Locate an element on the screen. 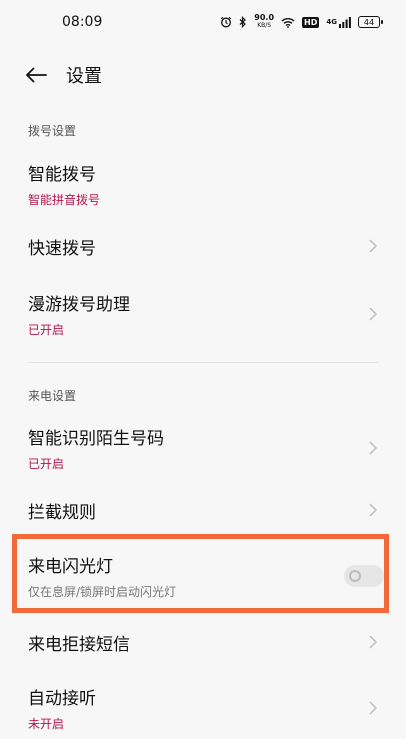  network-speed-unit: KB/S is located at coordinates (264, 25).